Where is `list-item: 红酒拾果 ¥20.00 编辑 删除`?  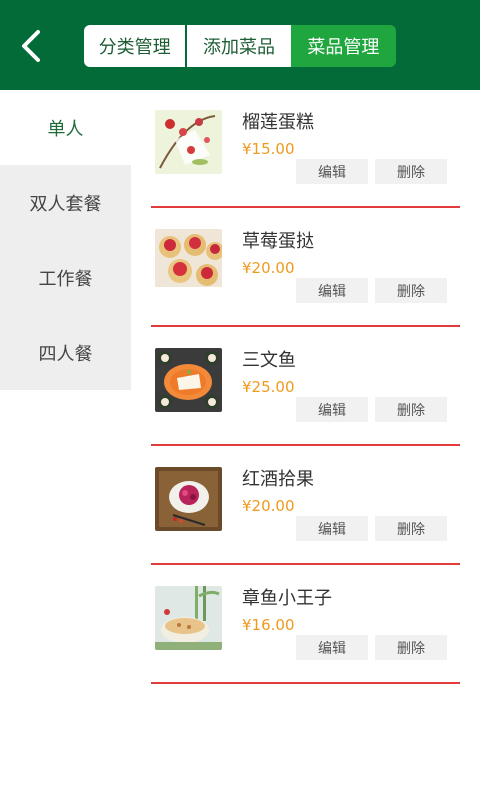
list-item: 红酒拾果 ¥20.00 编辑 删除 is located at coordinates (305, 506).